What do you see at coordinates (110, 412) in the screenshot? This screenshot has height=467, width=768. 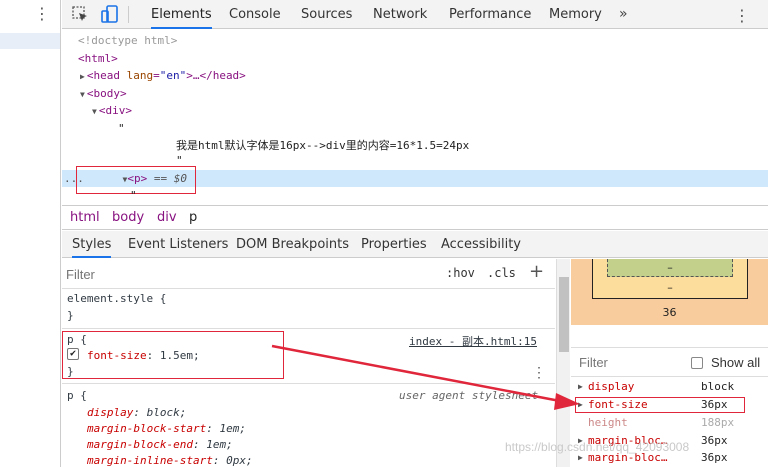 I see `ua-property-name: display` at bounding box center [110, 412].